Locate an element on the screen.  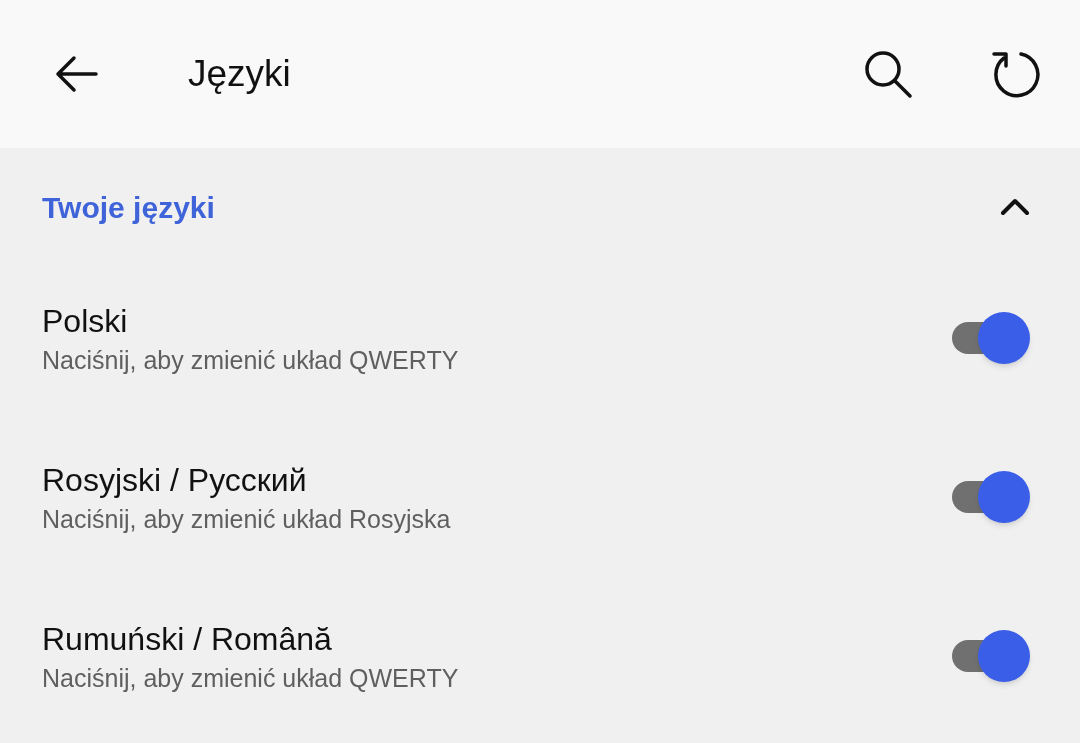
language-name: Polski is located at coordinates (85, 321).